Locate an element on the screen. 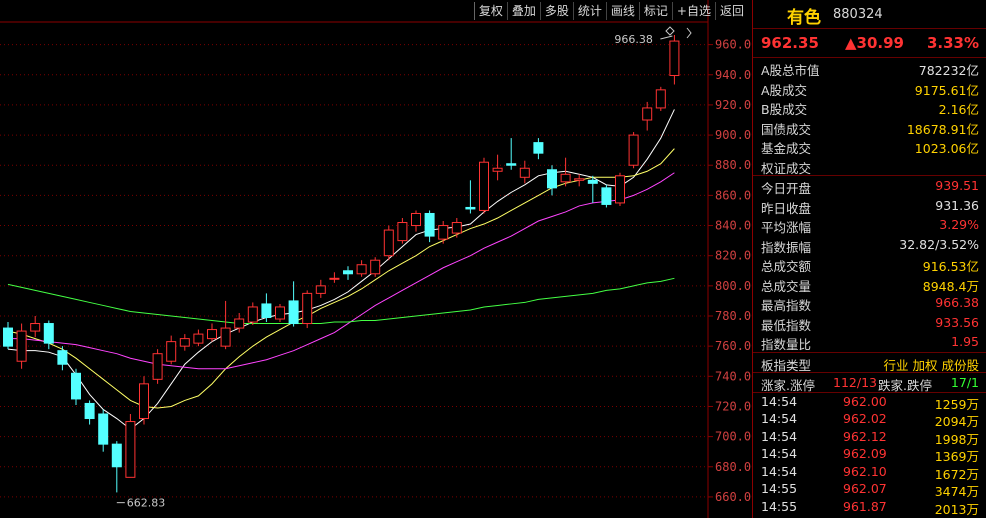 This screenshot has width=986, height=518. y-tick-label: 760.00 is located at coordinates (733, 346).